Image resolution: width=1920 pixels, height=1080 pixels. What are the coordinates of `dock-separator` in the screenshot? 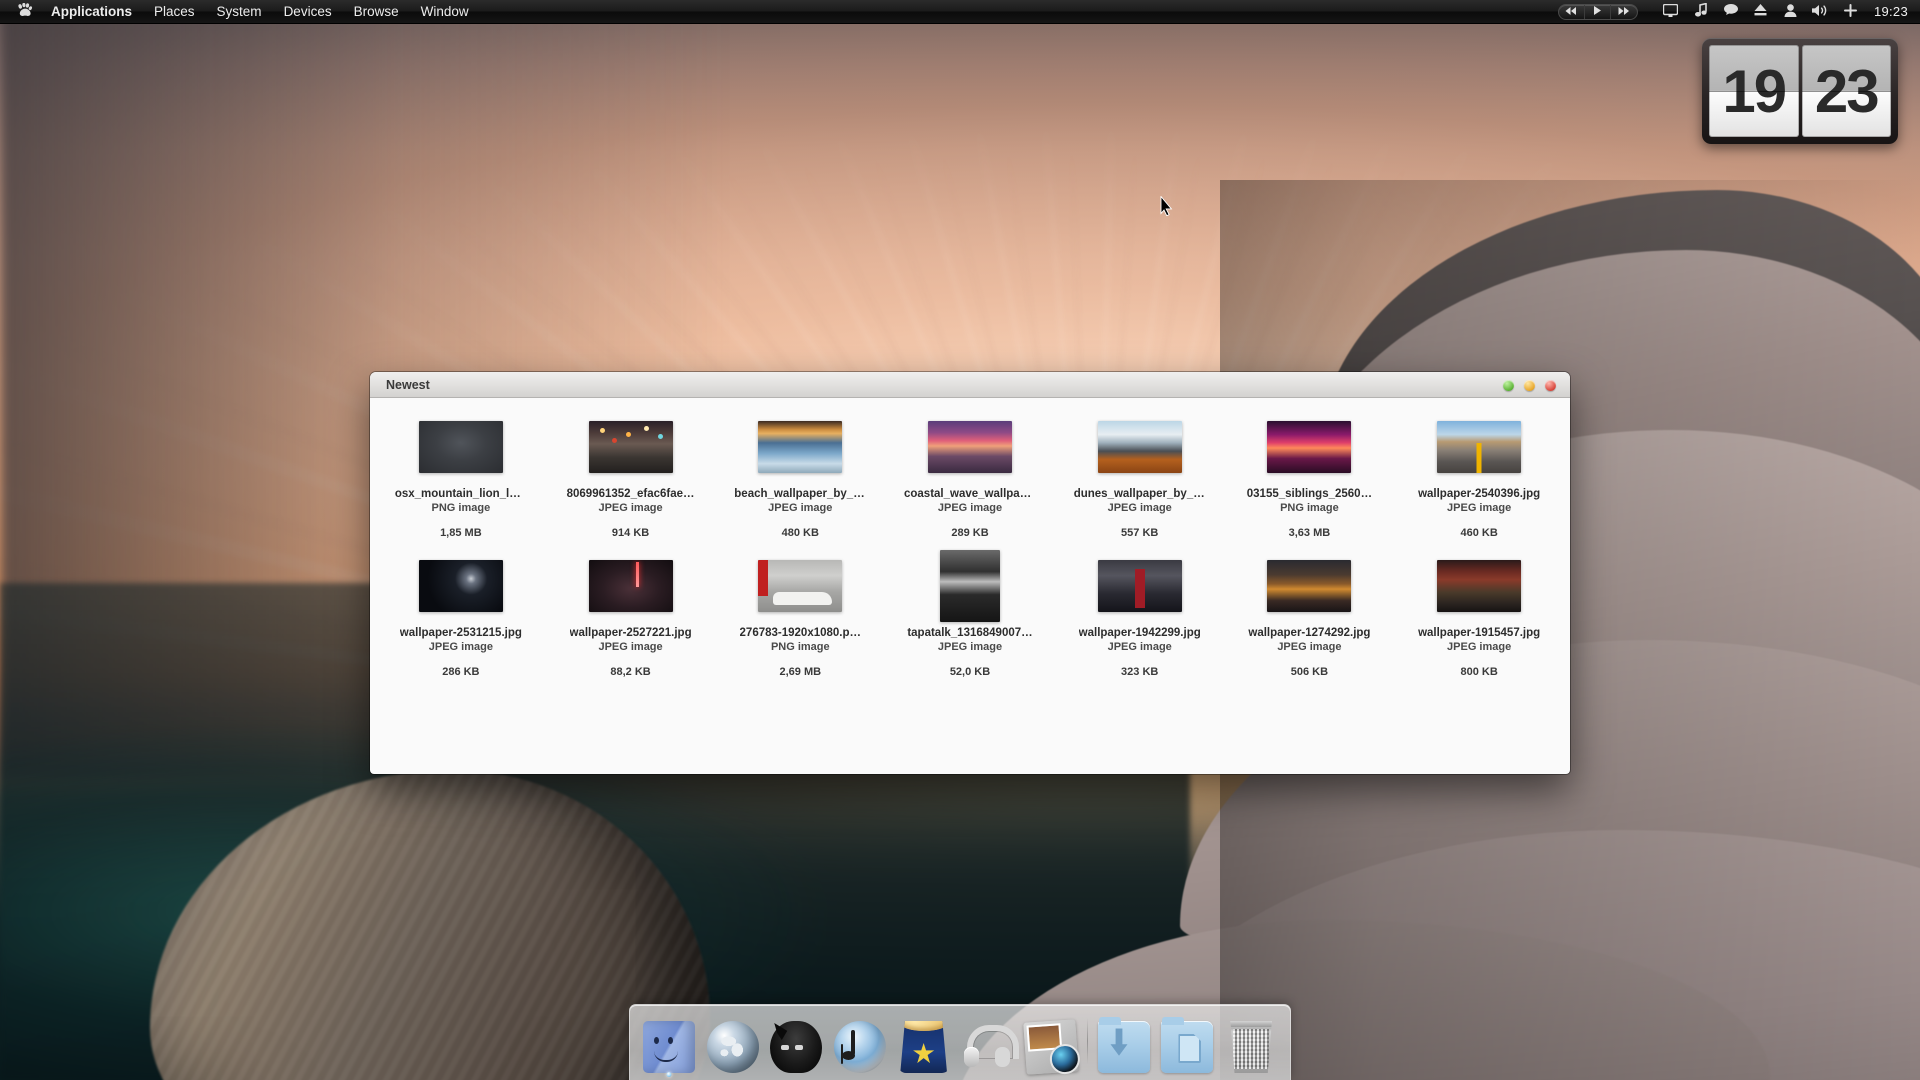 It's located at (1087, 1041).